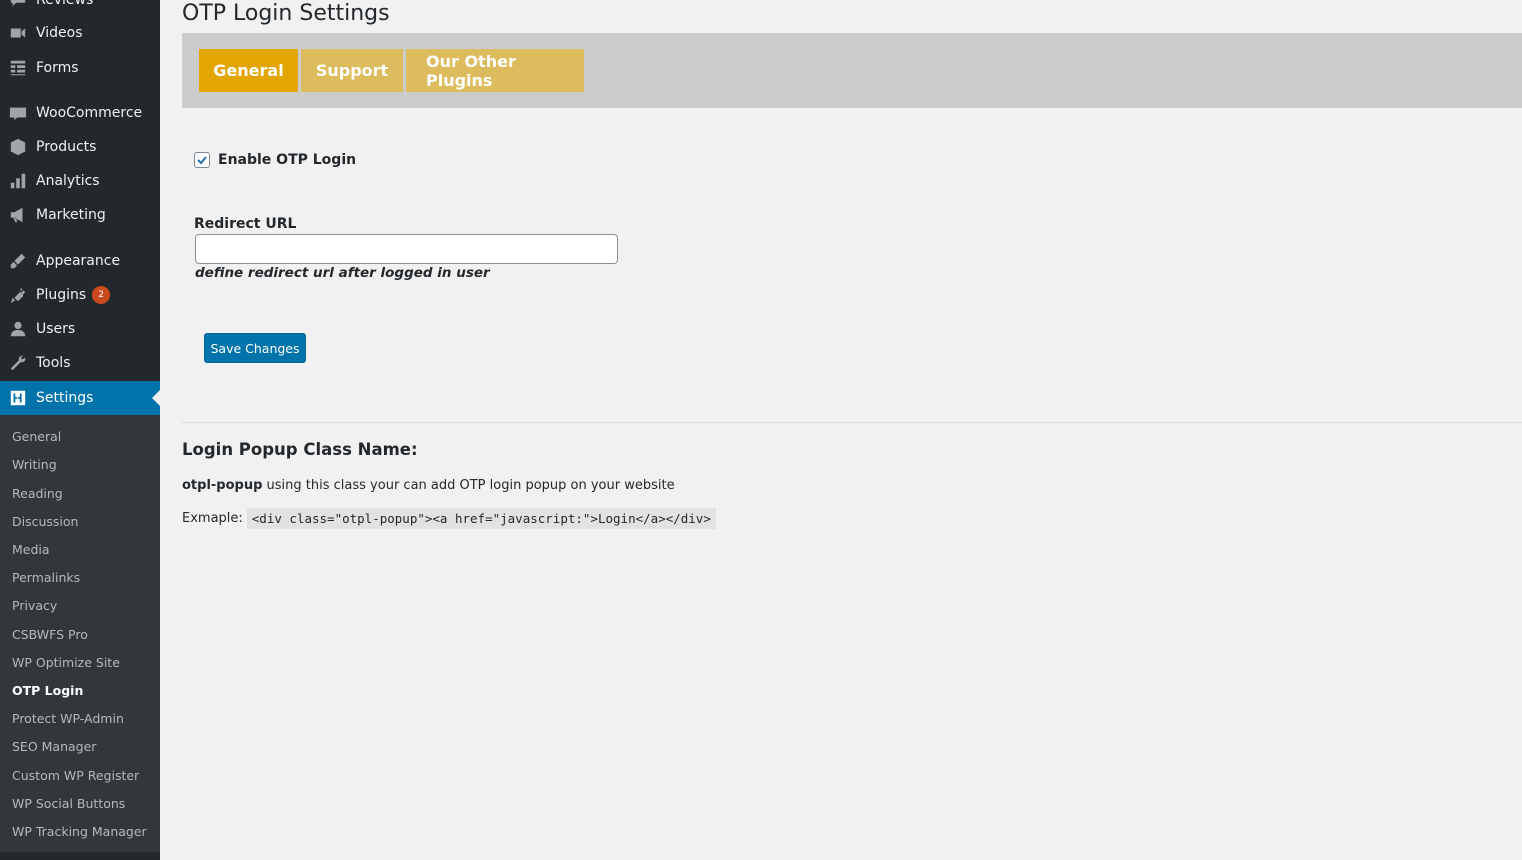 Image resolution: width=1522 pixels, height=860 pixels. I want to click on menu-item-label: Videos, so click(59, 33).